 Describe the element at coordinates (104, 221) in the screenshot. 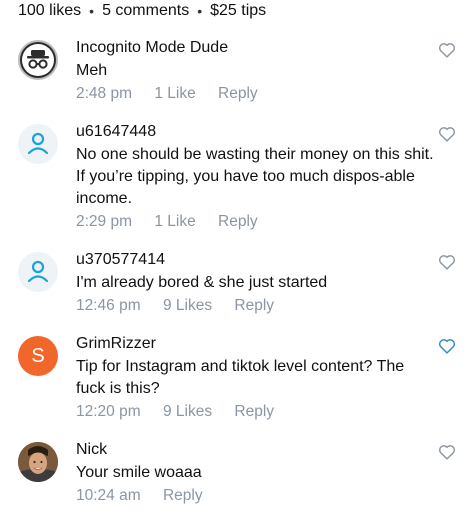

I see `comment-timestamp: 2:29 pm` at that location.